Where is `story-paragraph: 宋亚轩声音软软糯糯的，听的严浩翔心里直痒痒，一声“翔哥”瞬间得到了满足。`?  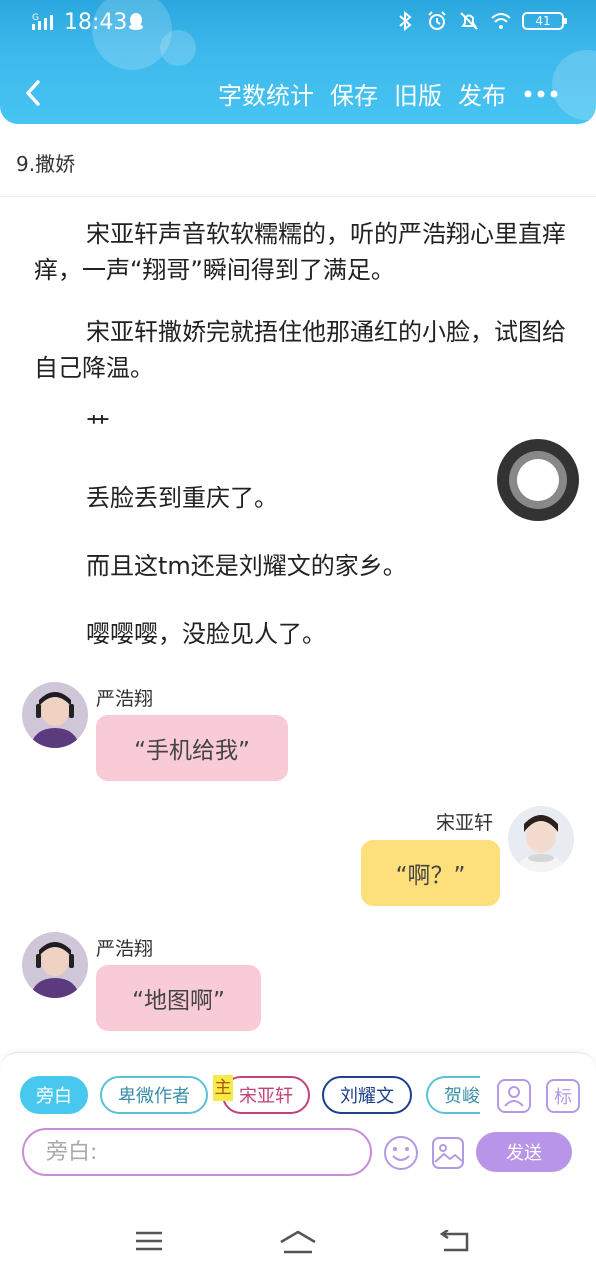
story-paragraph: 宋亚轩声音软软糯糯的，听的严浩翔心里直痒痒，一声“翔哥”瞬间得到了满足。 is located at coordinates (300, 252).